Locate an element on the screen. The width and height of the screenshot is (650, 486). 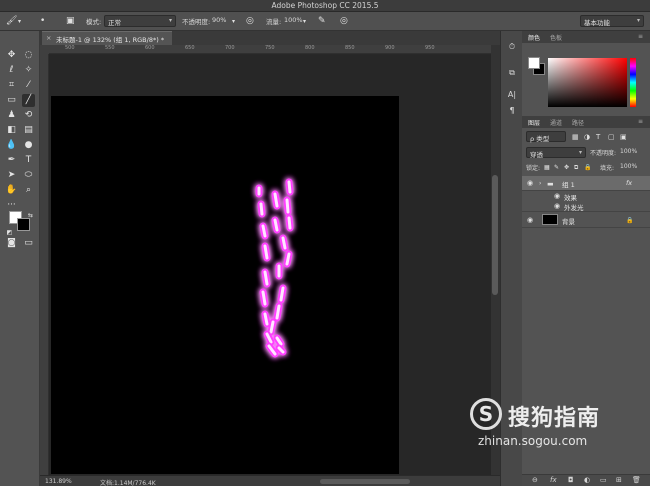
filter-smart-object-icon: ▣ is located at coordinates (623, 137).